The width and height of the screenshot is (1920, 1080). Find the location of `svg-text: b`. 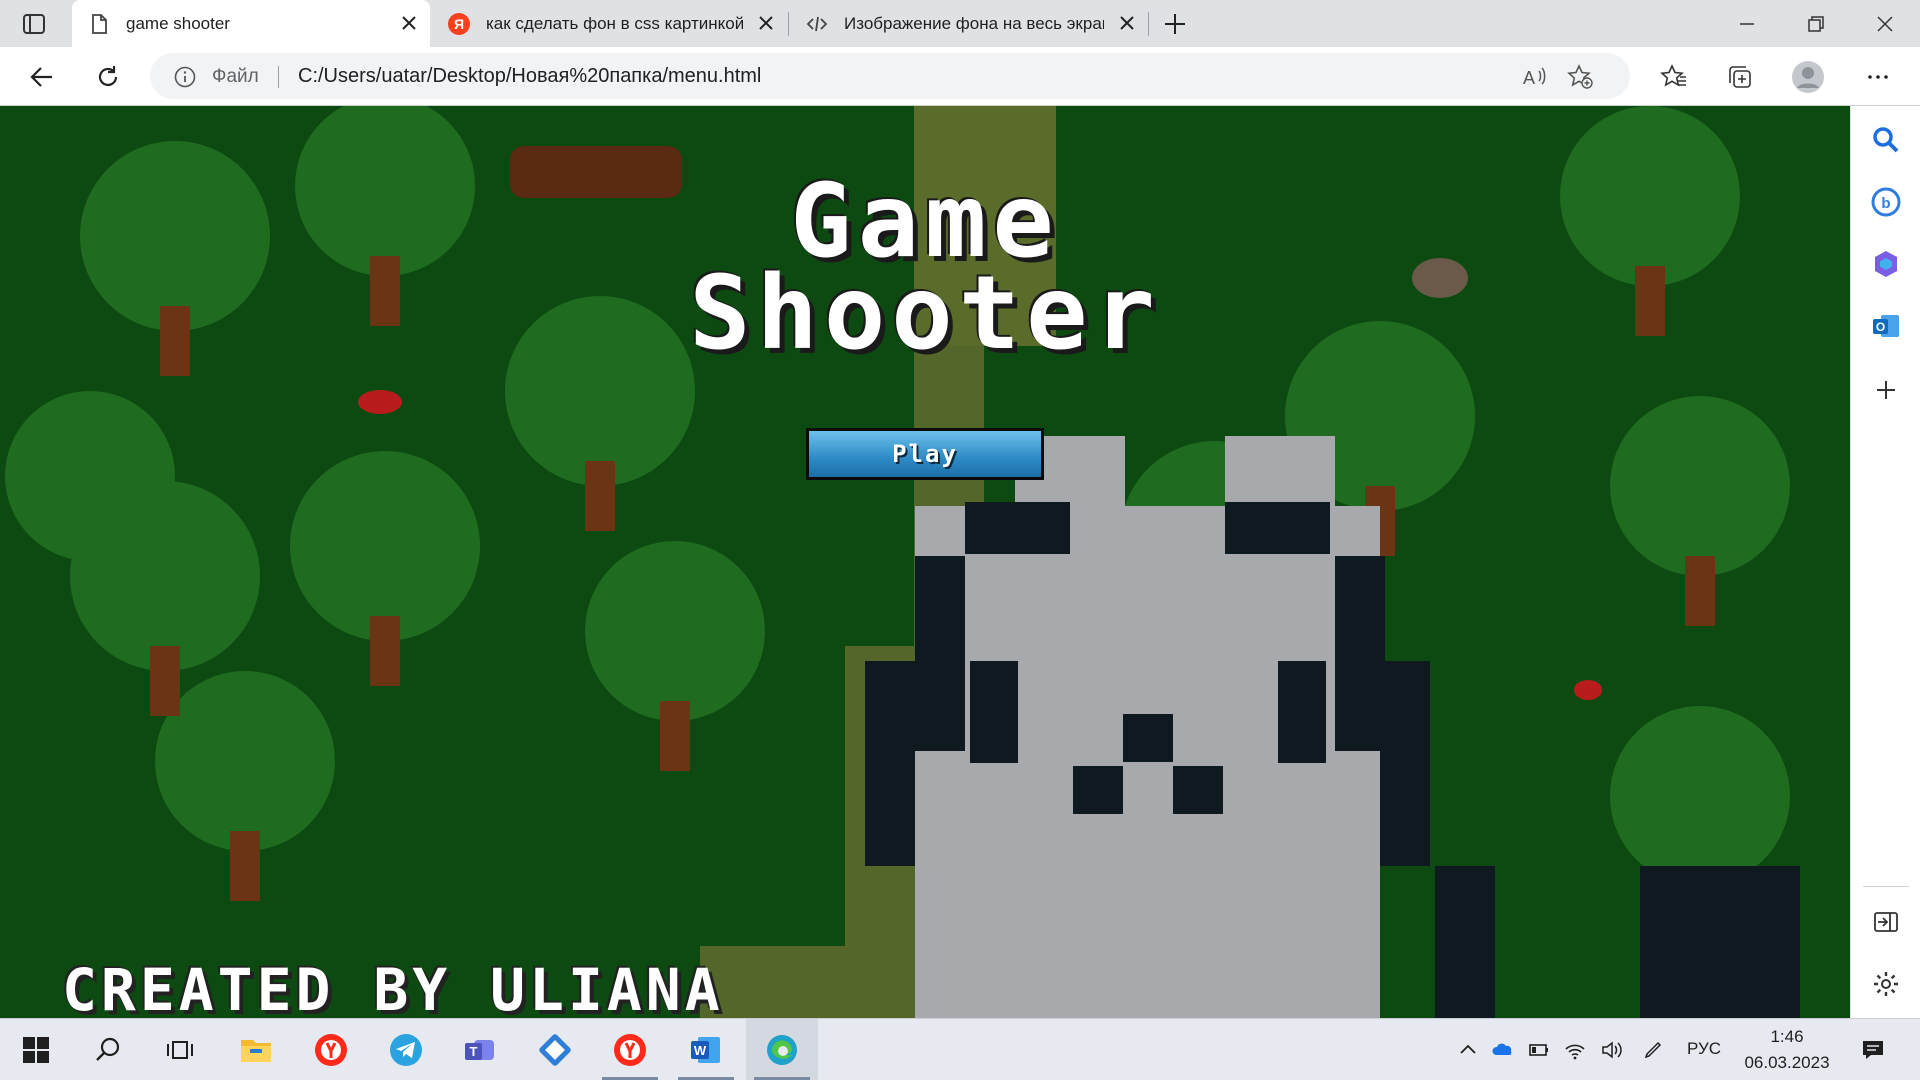

svg-text: b is located at coordinates (1885, 203).